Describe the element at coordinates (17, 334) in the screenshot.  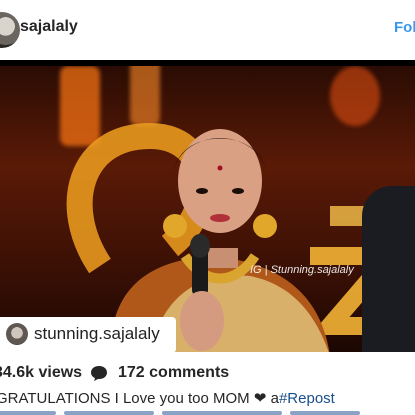
I see `repost-avatar` at that location.